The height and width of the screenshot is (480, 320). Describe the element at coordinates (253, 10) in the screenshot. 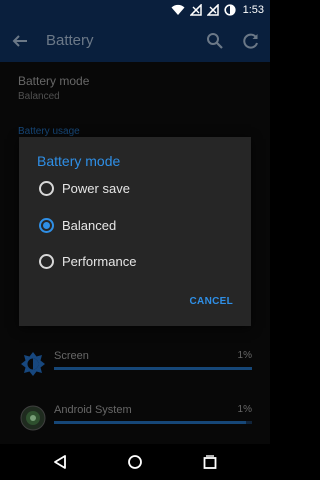

I see `status-time: 1:53` at that location.